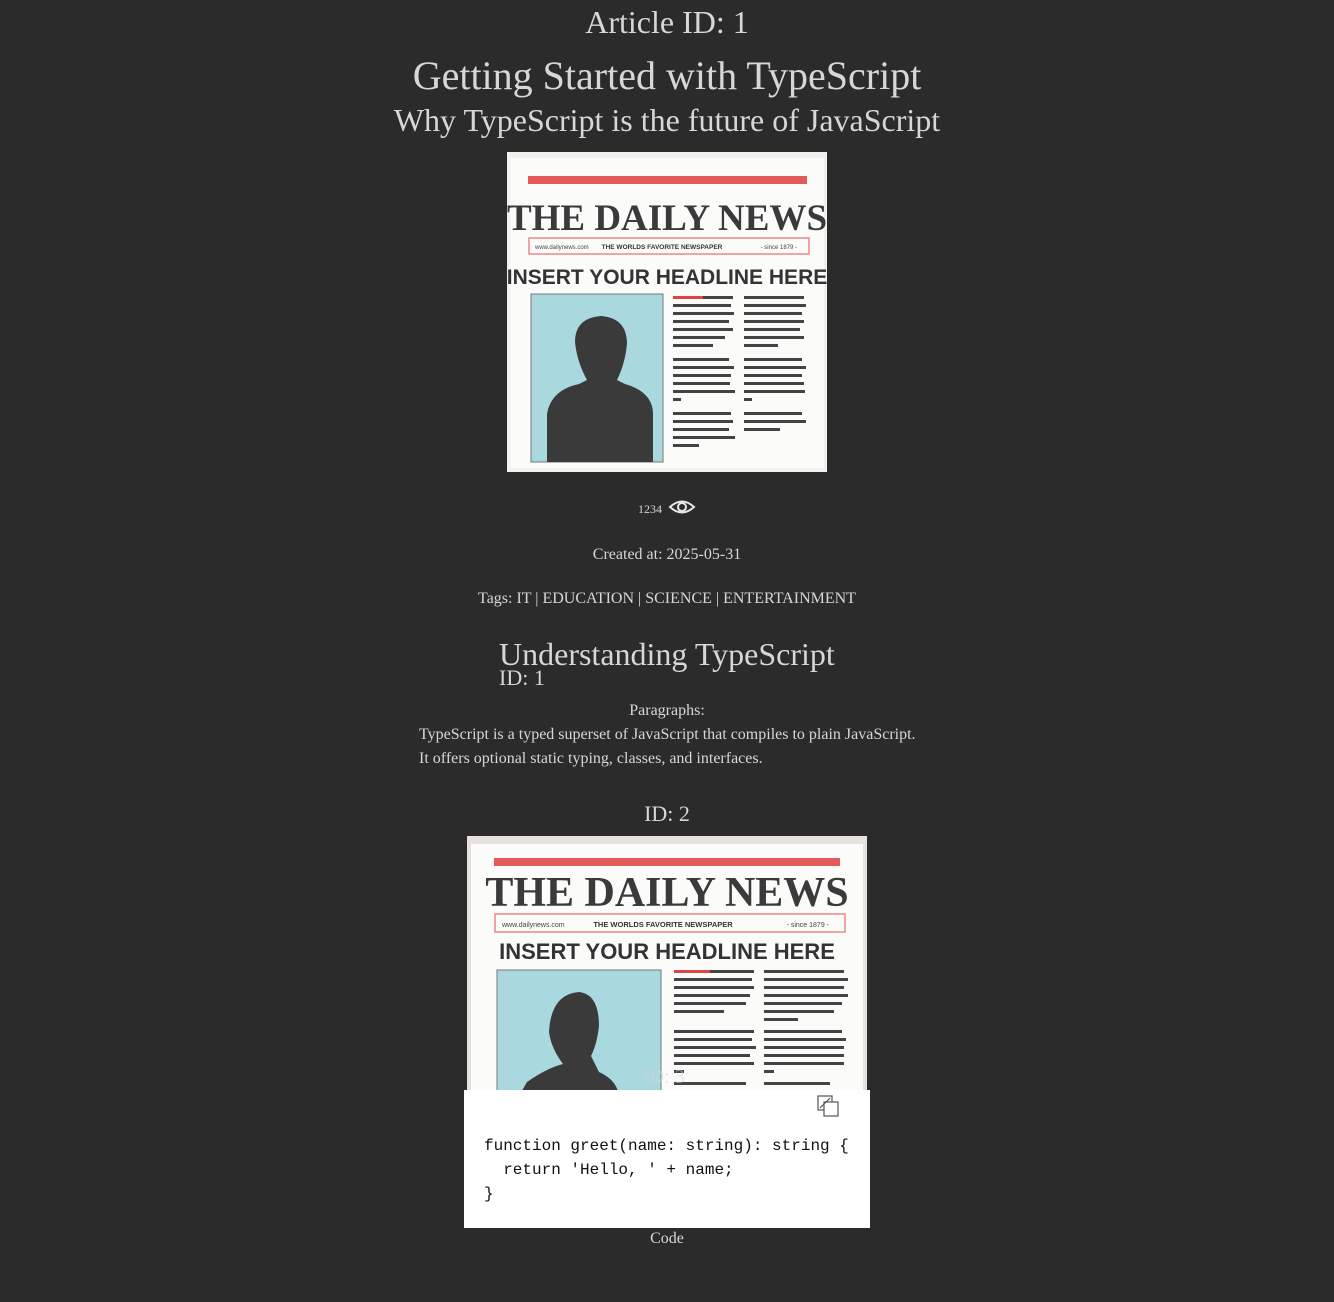 The height and width of the screenshot is (1302, 1334). Describe the element at coordinates (667, 509) in the screenshot. I see `view-count: 1234` at that location.